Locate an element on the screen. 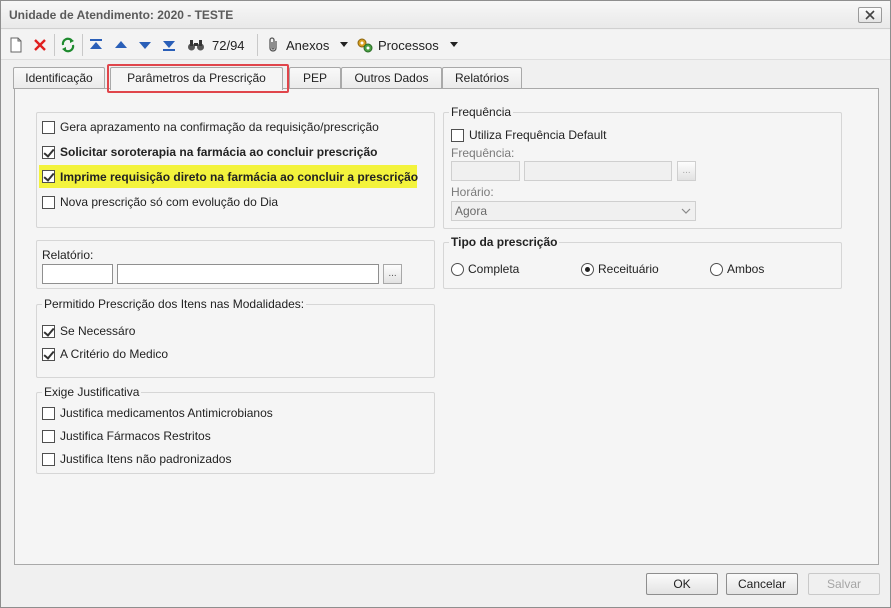 This screenshot has width=891, height=608. relatorio-label: Relatório: is located at coordinates (68, 255).